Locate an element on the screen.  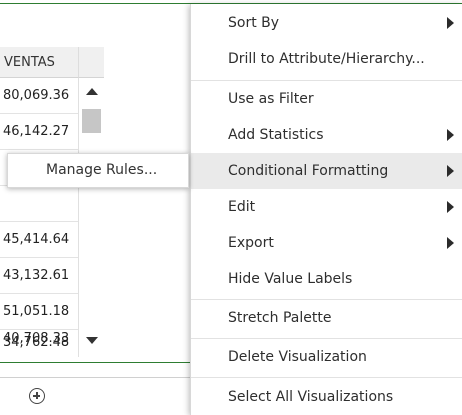
menu-item-label: Export is located at coordinates (251, 243).